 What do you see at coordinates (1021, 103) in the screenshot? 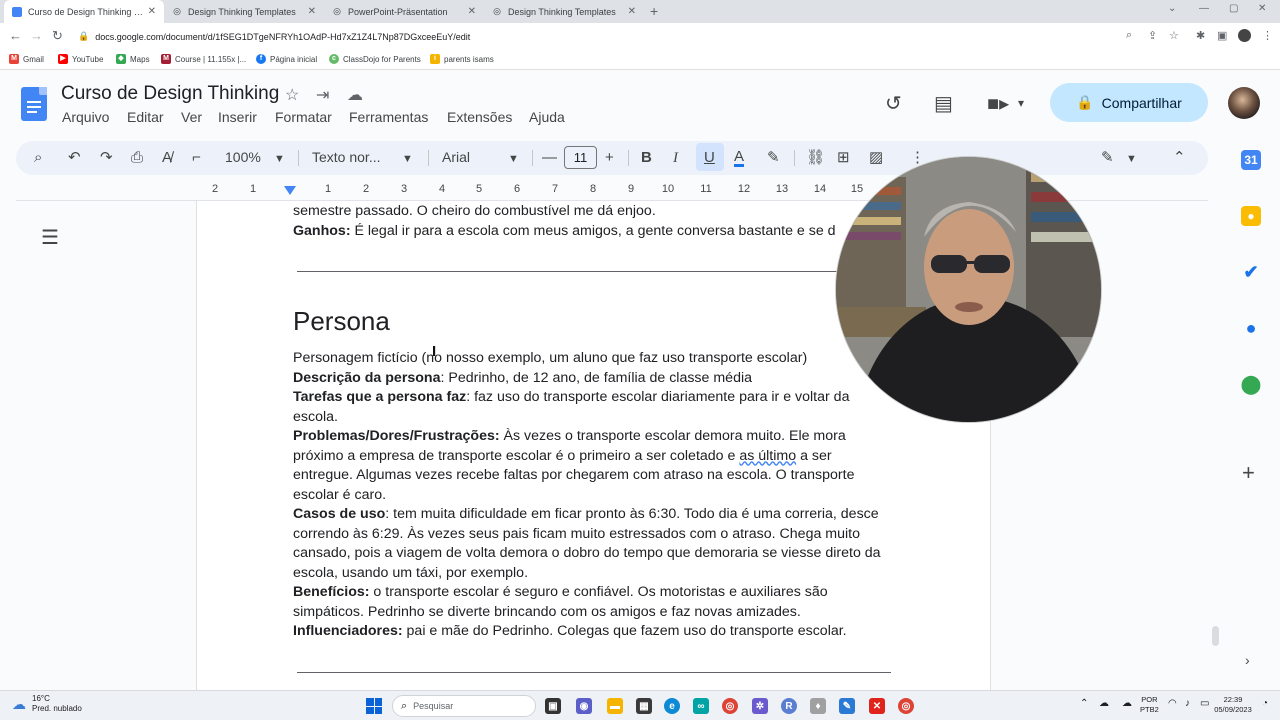
I see `chevron-down-icon: ▾` at bounding box center [1021, 103].